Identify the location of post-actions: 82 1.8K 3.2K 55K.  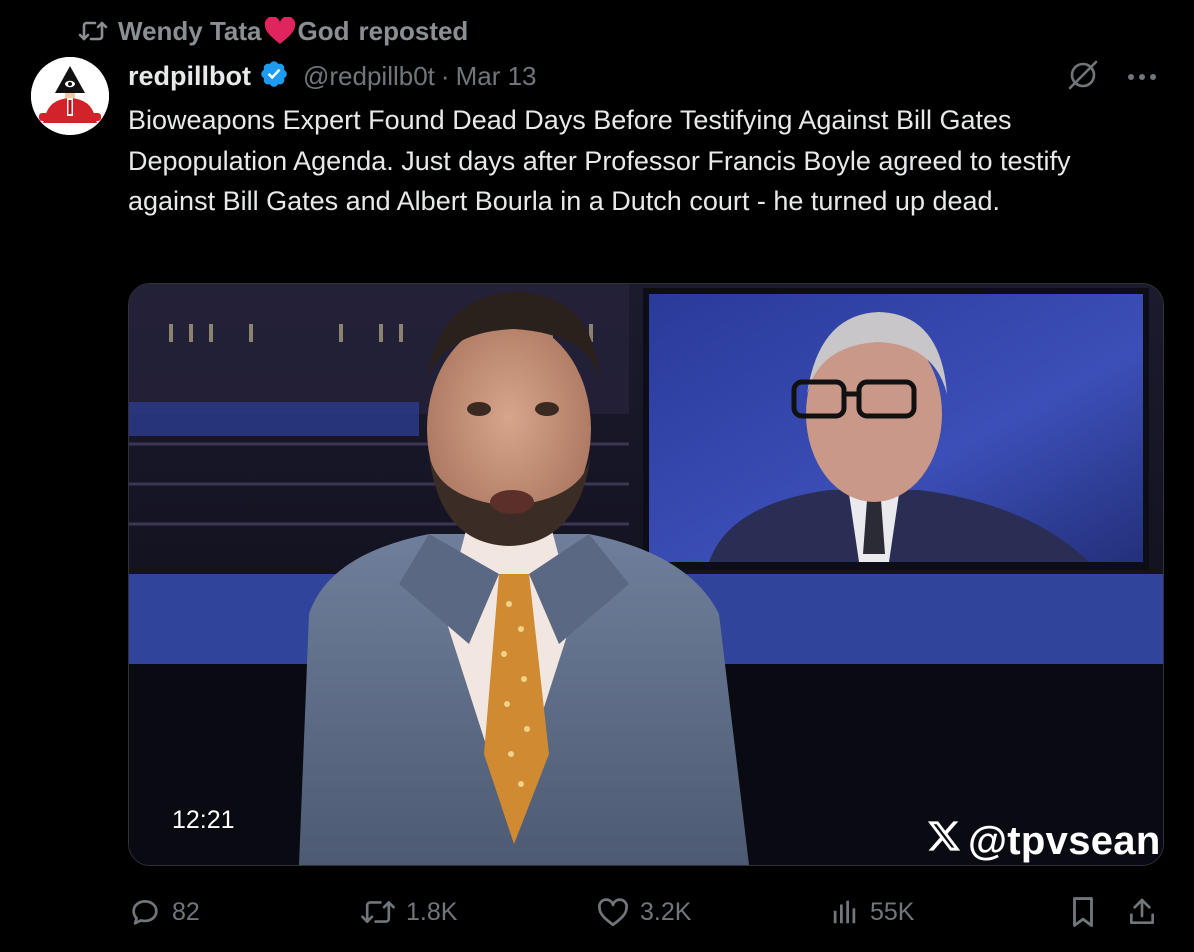
(645, 912).